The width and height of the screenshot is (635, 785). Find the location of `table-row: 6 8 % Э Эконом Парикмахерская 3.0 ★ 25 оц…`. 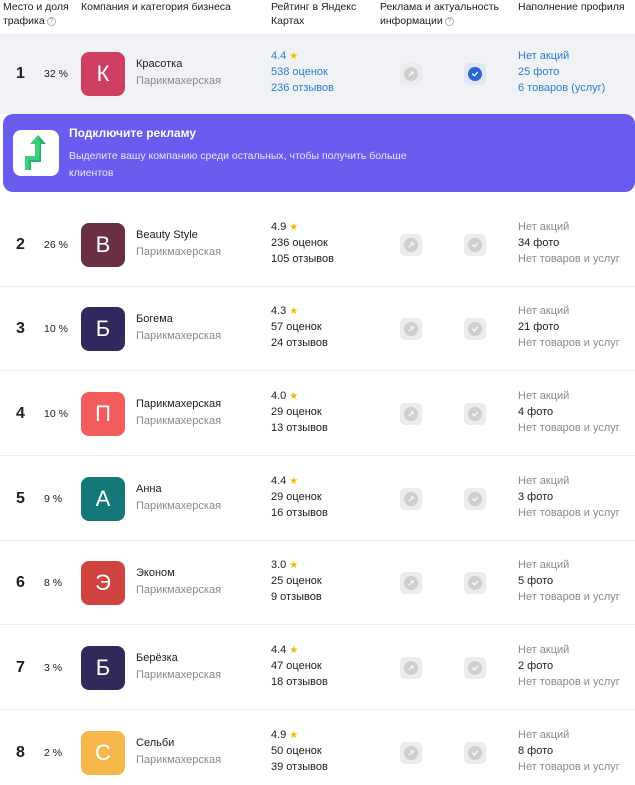

table-row: 6 8 % Э Эконом Парикмахерская 3.0 ★ 25 оц… is located at coordinates (317, 583).